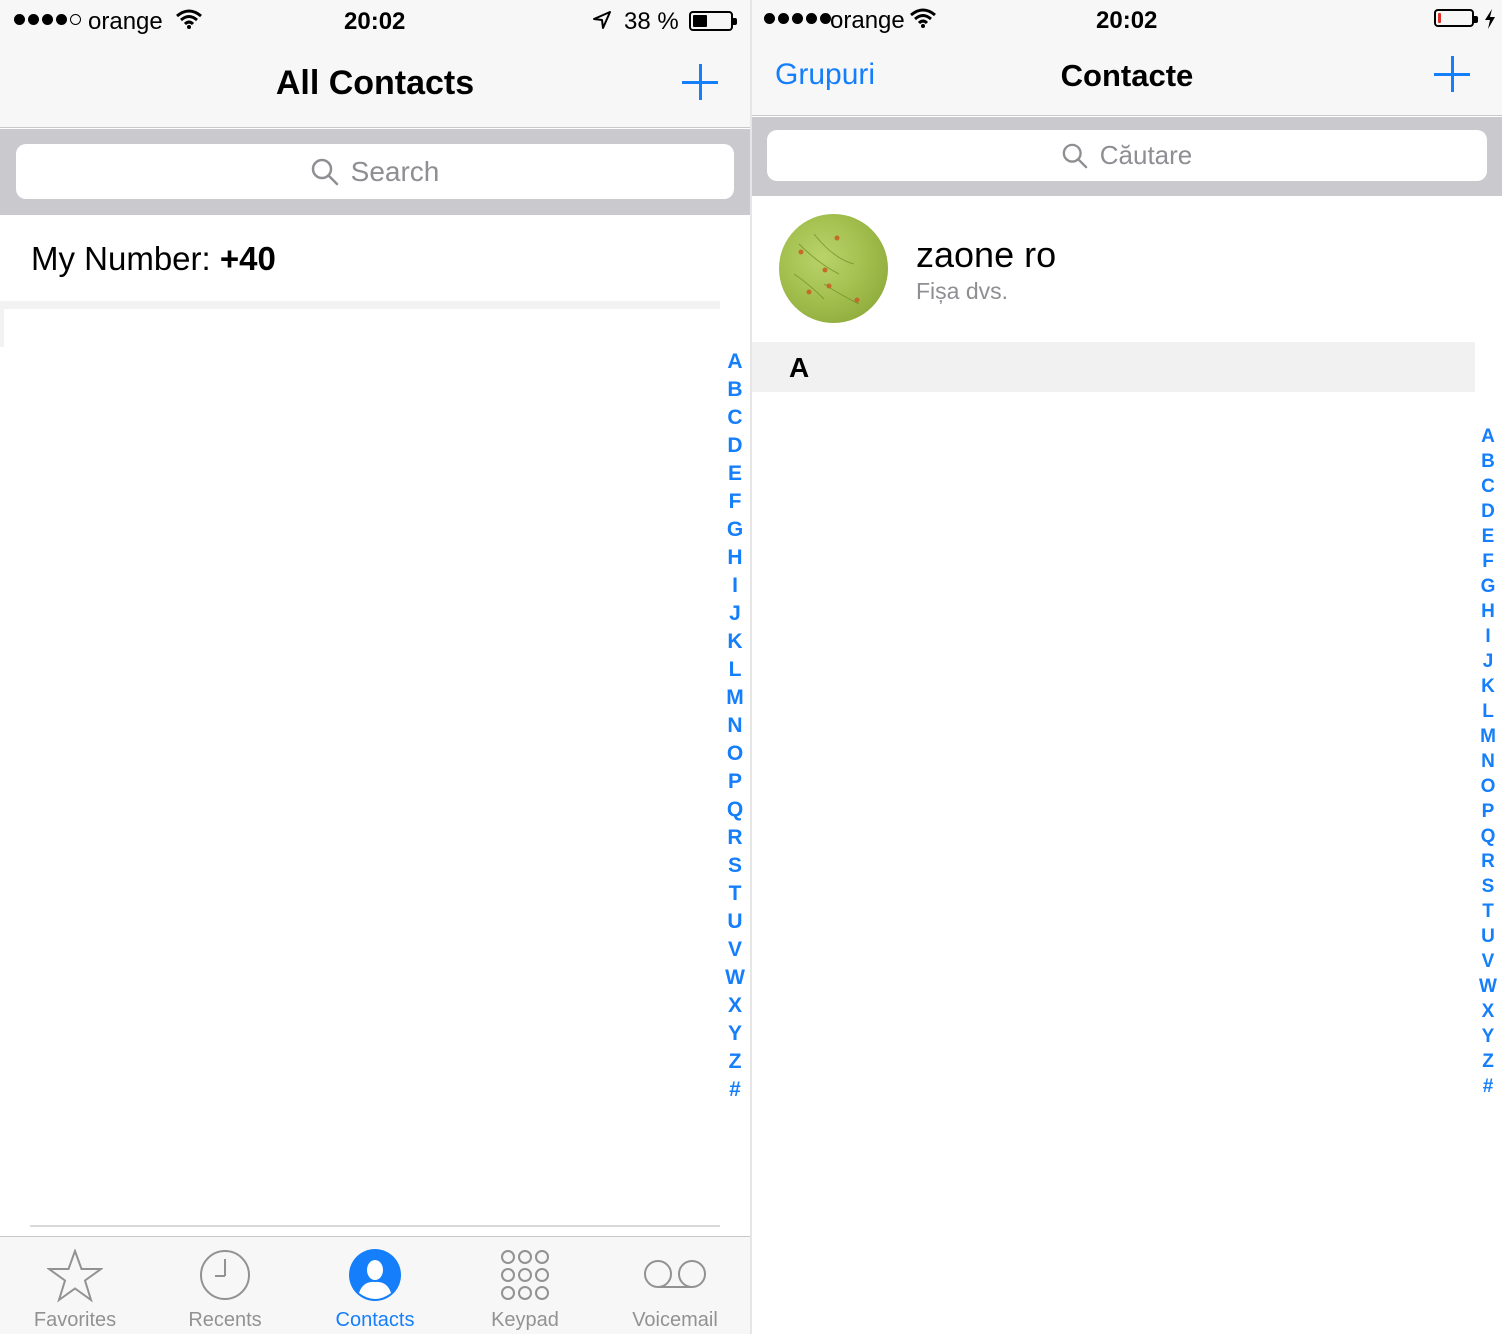  What do you see at coordinates (375, 1275) in the screenshot?
I see `contacts-icon` at bounding box center [375, 1275].